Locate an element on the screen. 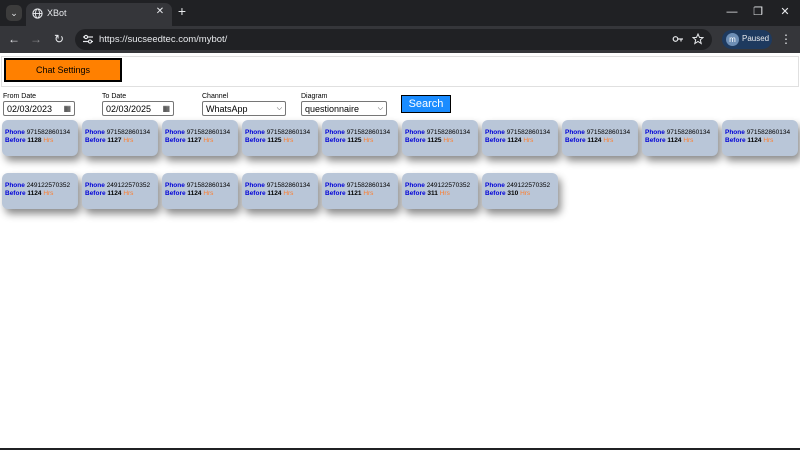 Image resolution: width=800 pixels, height=450 pixels. more-menu-icon: ⋮ is located at coordinates (786, 39).